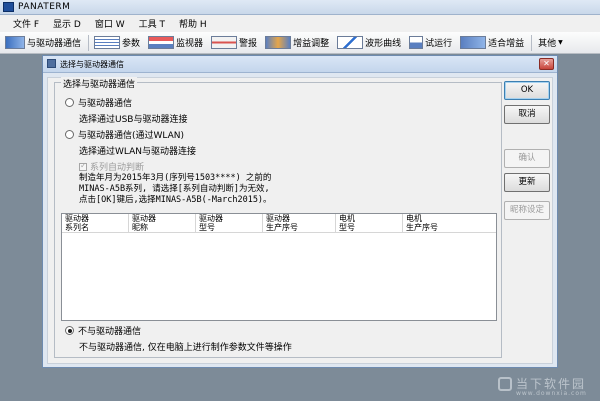 Image resolution: width=600 pixels, height=401 pixels. What do you see at coordinates (131, 44) in the screenshot?
I see `toolbar-parameter-label: 参数` at bounding box center [131, 44].